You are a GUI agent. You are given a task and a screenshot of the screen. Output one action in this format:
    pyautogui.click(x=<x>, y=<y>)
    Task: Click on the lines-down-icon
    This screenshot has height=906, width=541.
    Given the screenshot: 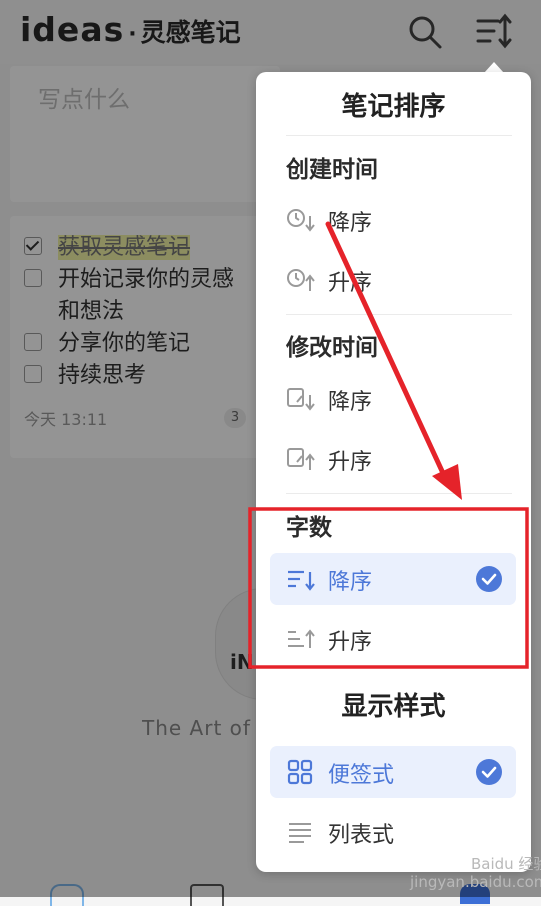 What is the action you would take?
    pyautogui.click(x=301, y=580)
    